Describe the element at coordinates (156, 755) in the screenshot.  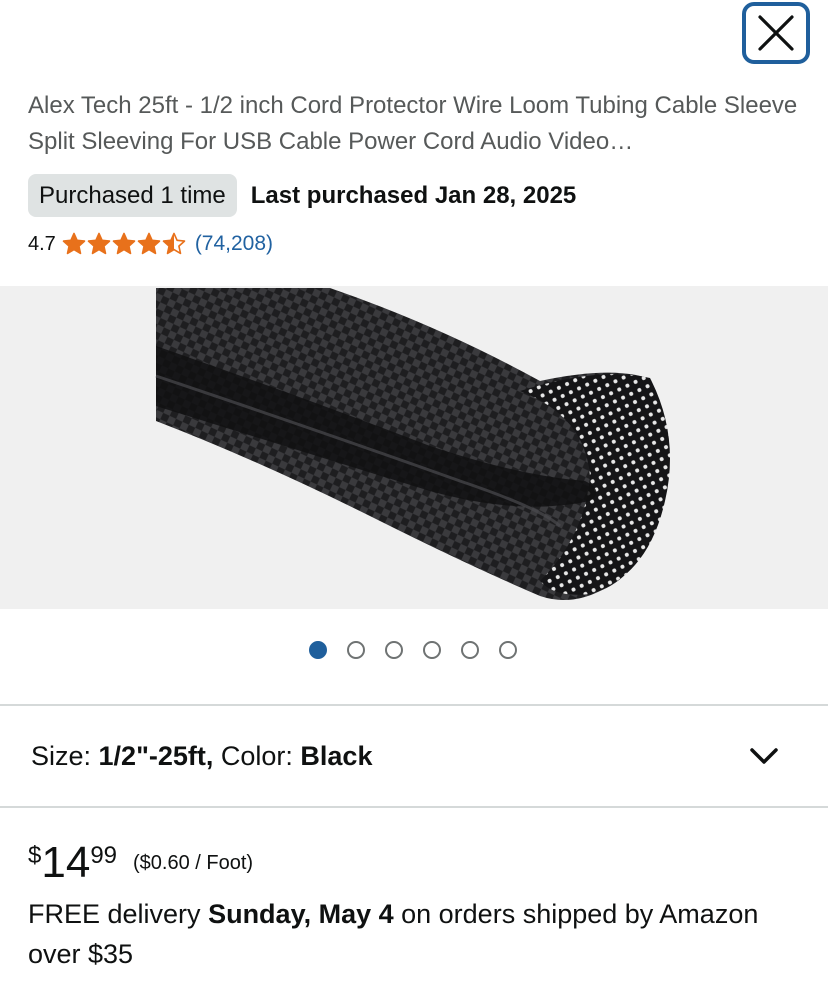
I see `size-value: 1/2"-25ft,` at that location.